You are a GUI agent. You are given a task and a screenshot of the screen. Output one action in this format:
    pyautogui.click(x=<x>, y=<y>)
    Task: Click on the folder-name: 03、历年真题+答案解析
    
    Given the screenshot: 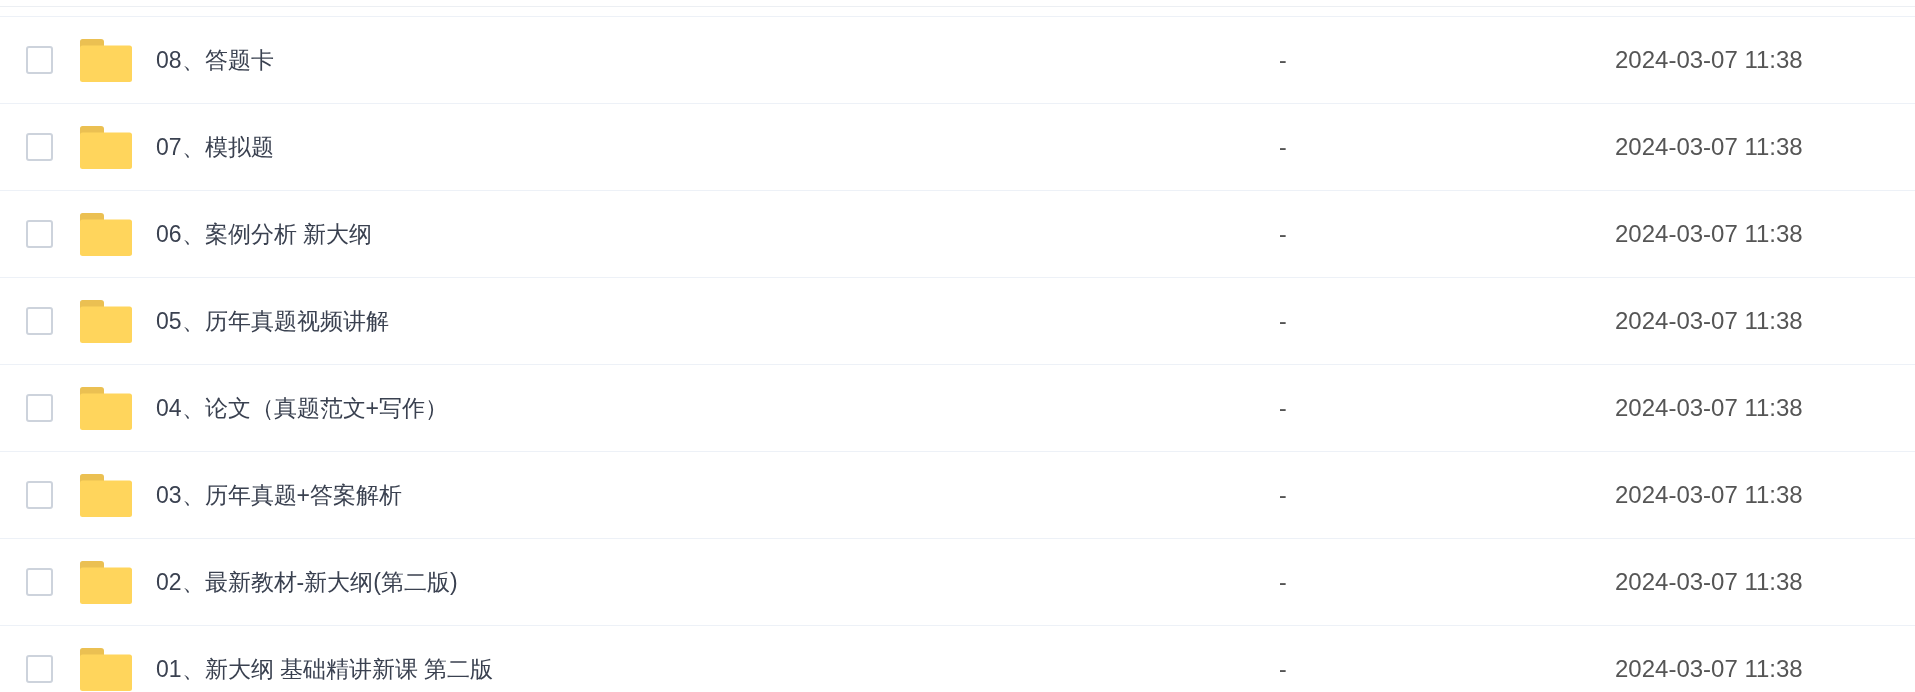 What is the action you would take?
    pyautogui.click(x=279, y=495)
    